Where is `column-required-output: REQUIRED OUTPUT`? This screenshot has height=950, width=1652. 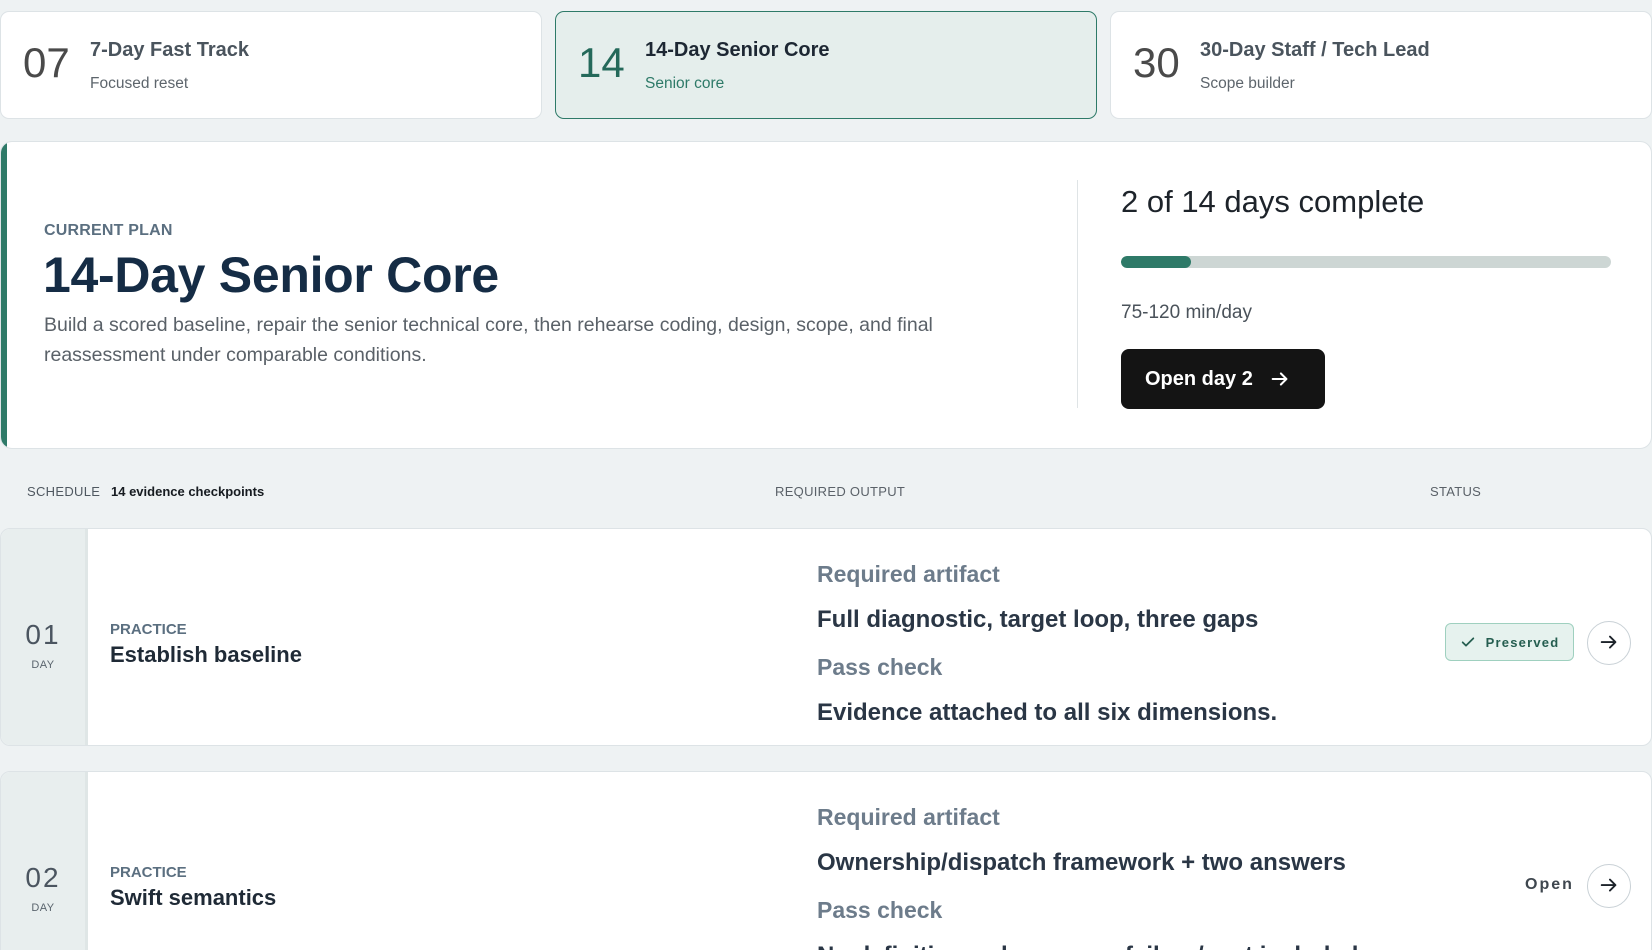 column-required-output: REQUIRED OUTPUT is located at coordinates (840, 491).